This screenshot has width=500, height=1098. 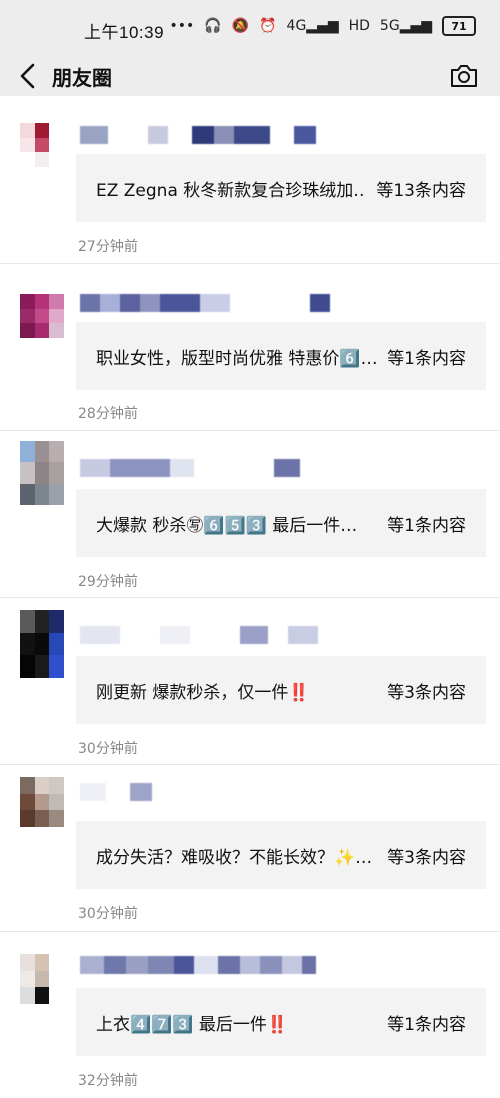 I want to click on post-snippet: 刚更新 爆款秒杀，仅一件‼️, so click(x=203, y=692).